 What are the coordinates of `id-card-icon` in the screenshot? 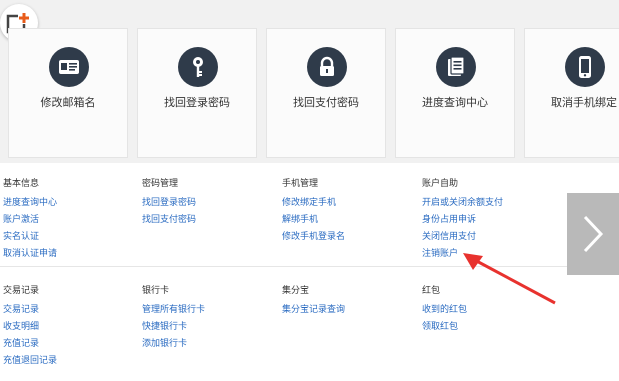 It's located at (69, 67).